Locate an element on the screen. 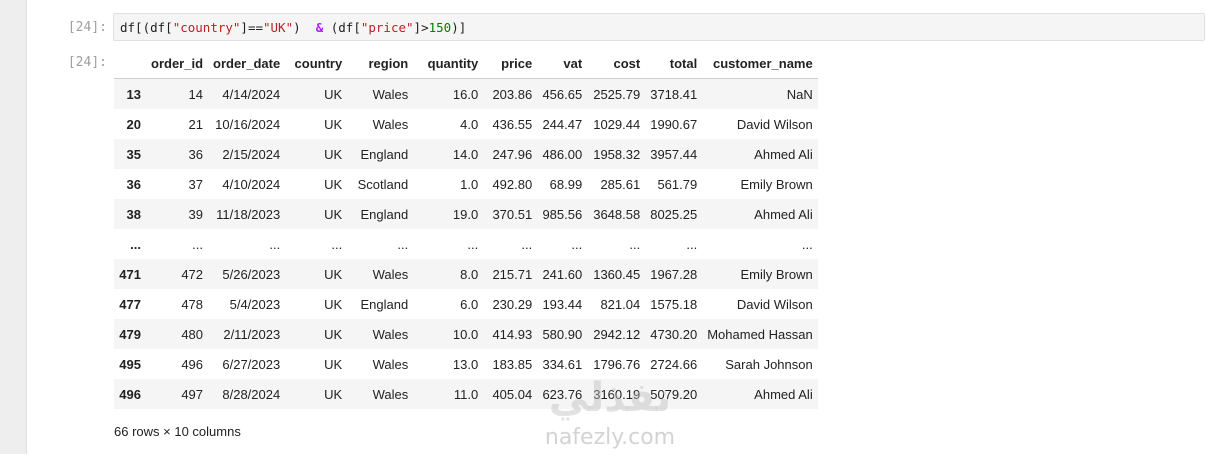 The height and width of the screenshot is (455, 1220). table-cell: 2942.12 is located at coordinates (617, 334).